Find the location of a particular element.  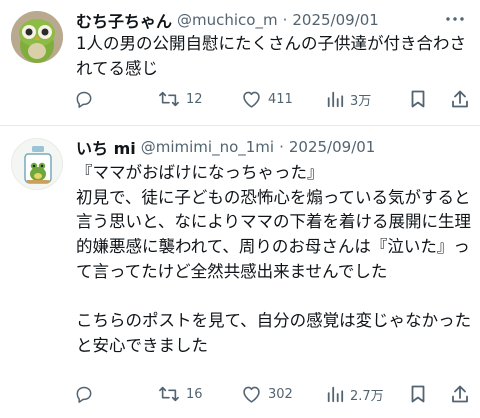

action-bar: 16 302 2.7万 is located at coordinates (273, 394).